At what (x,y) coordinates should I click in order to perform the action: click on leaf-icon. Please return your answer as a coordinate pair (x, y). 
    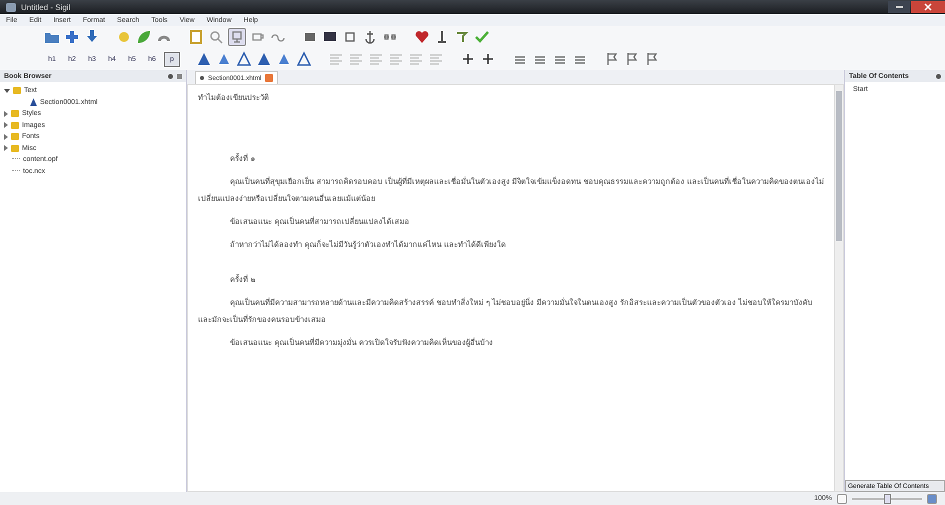
    Looking at the image, I should click on (144, 37).